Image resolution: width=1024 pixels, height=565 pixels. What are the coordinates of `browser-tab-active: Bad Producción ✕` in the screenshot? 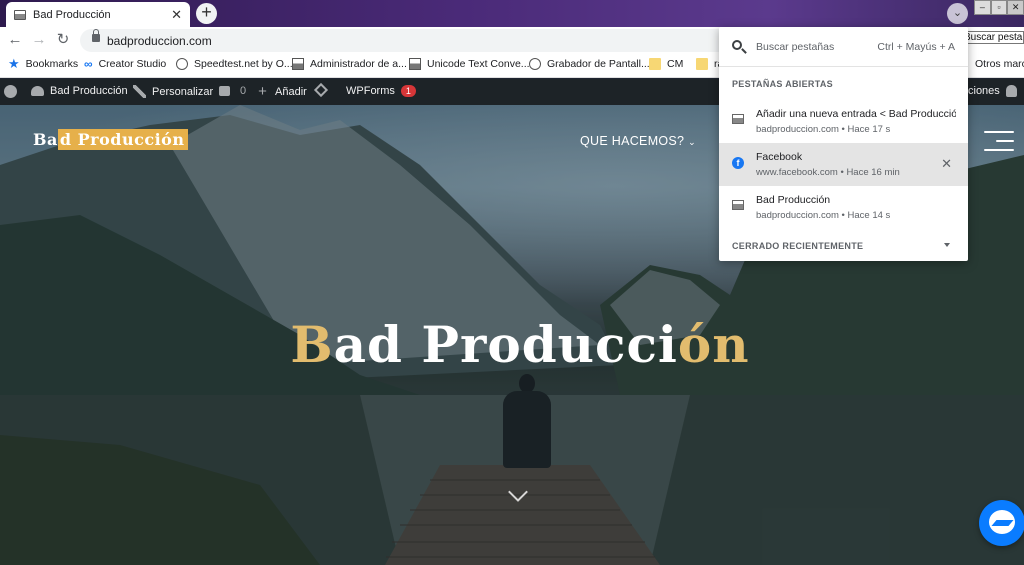 It's located at (98, 14).